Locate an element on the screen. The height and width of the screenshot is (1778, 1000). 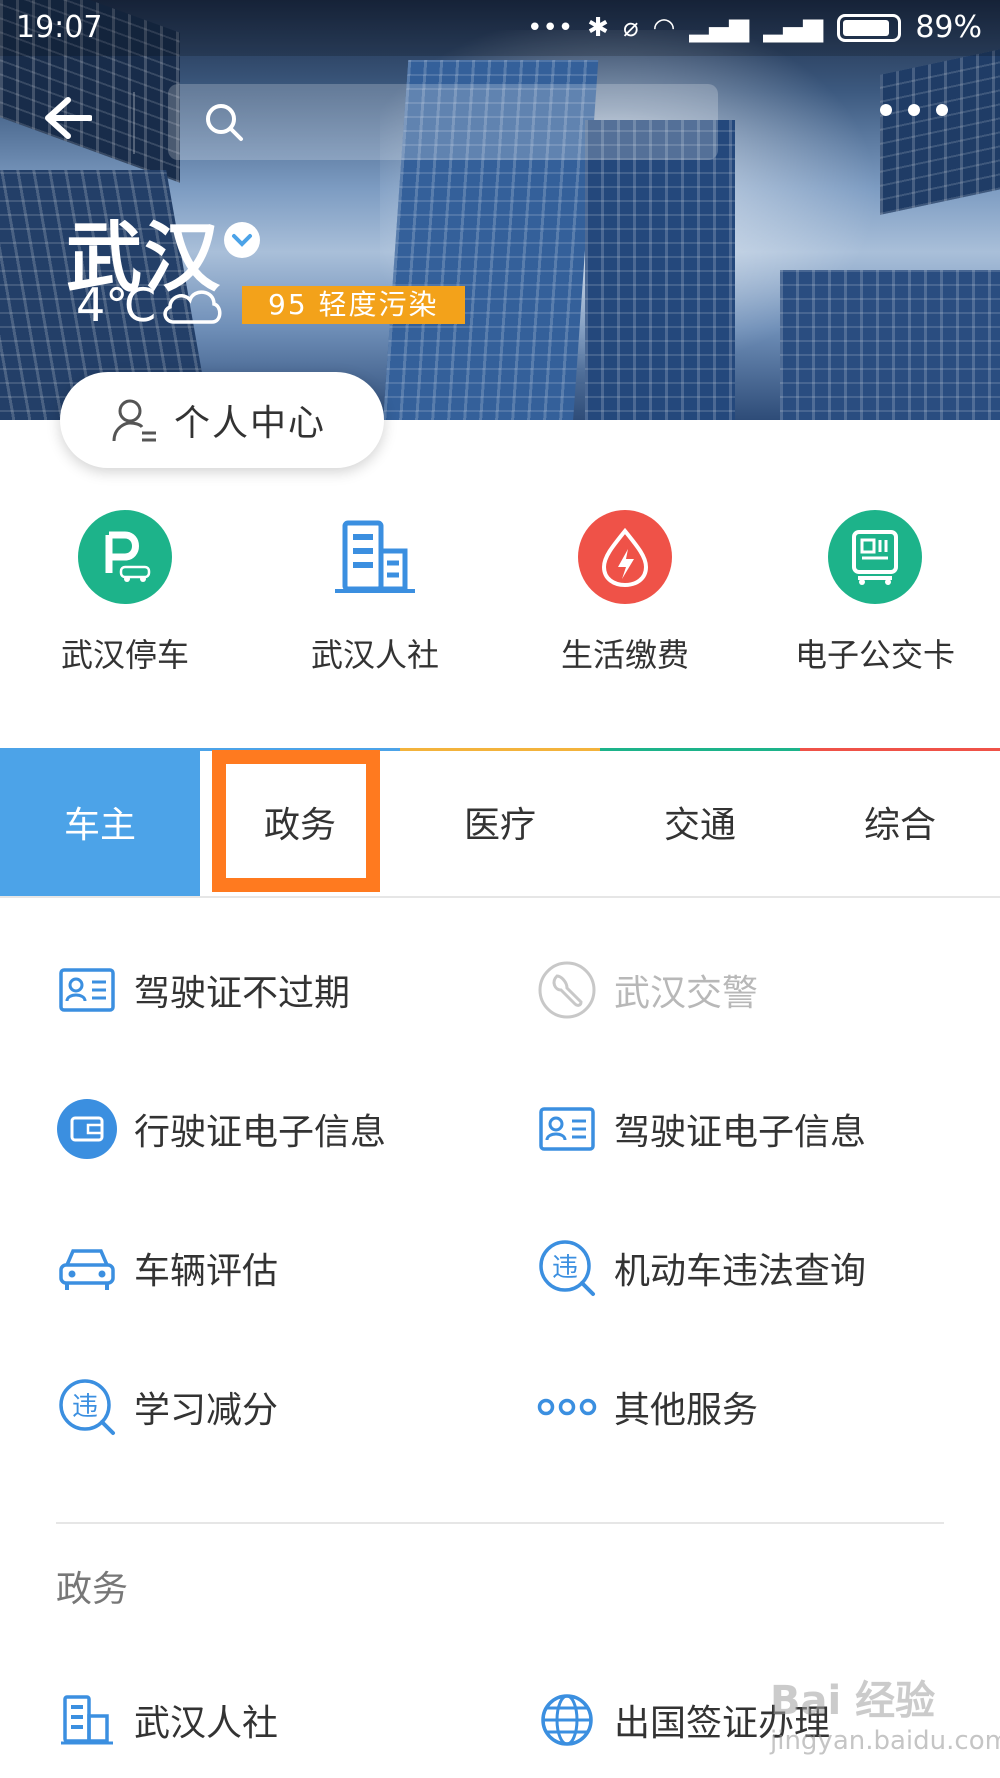
tab-general: 综合 is located at coordinates (900, 822).